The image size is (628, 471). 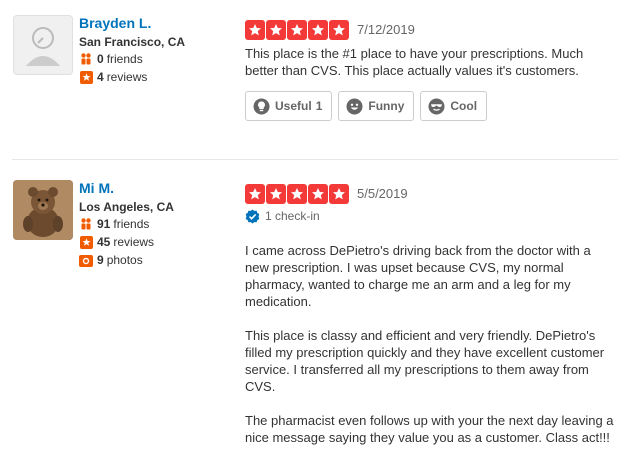 What do you see at coordinates (104, 242) in the screenshot?
I see `reviews-count: 45` at bounding box center [104, 242].